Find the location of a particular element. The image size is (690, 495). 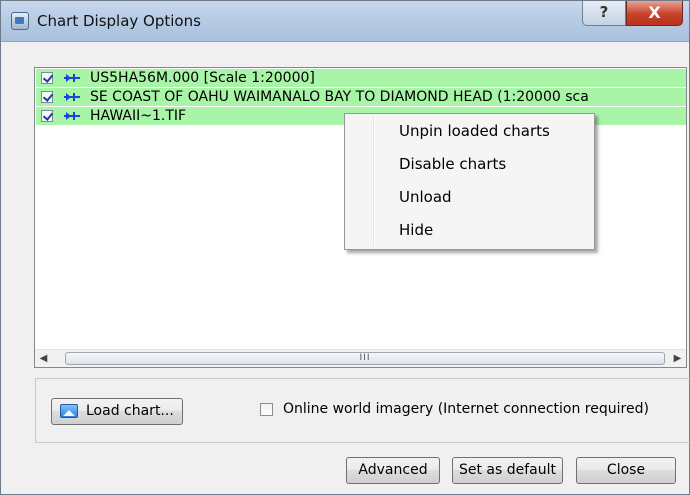

advanced-button: Advanced is located at coordinates (393, 470).